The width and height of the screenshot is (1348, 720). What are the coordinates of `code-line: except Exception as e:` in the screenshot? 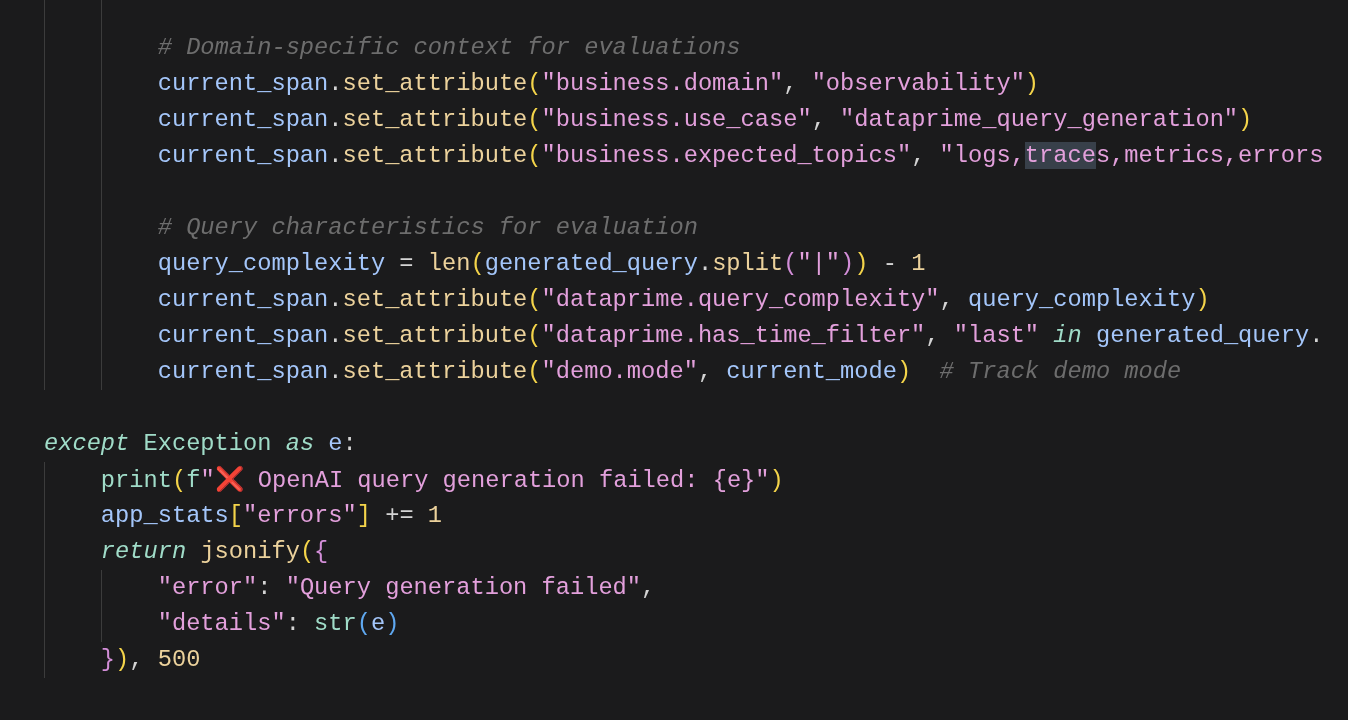 It's located at (200, 444).